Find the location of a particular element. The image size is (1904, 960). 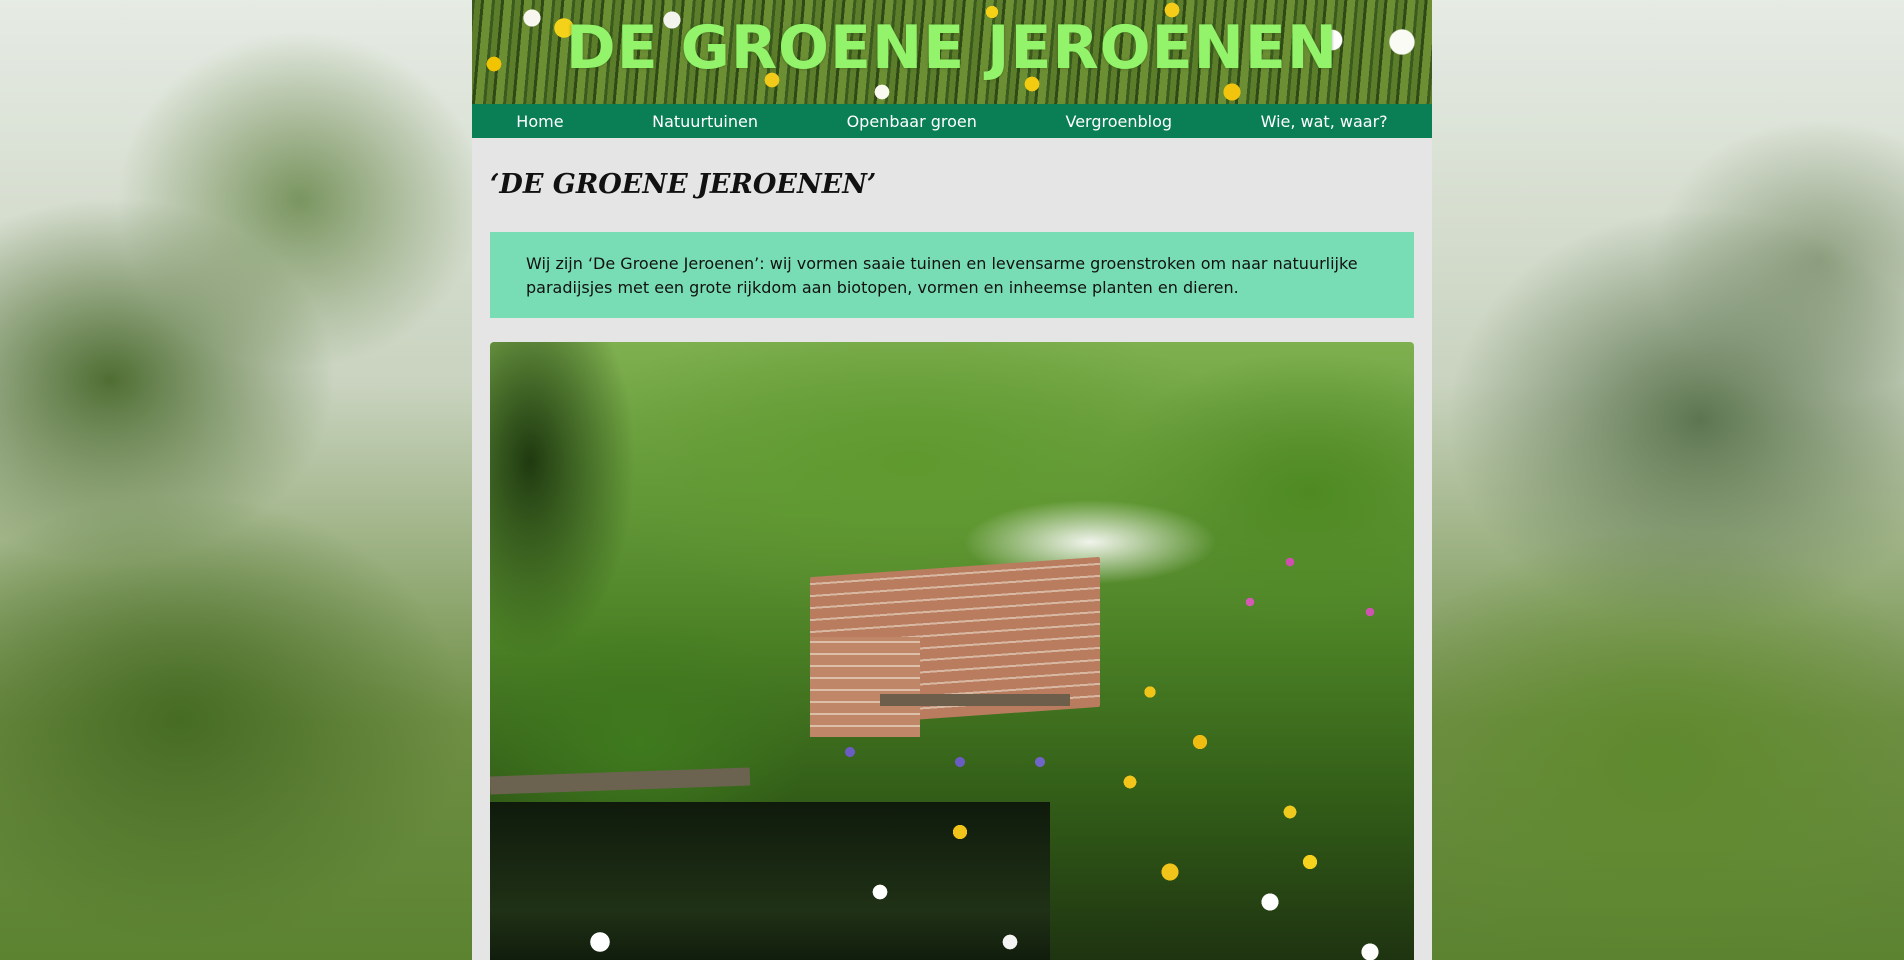

nav-item-natuurtuinen: Natuurtuinen is located at coordinates (705, 121).